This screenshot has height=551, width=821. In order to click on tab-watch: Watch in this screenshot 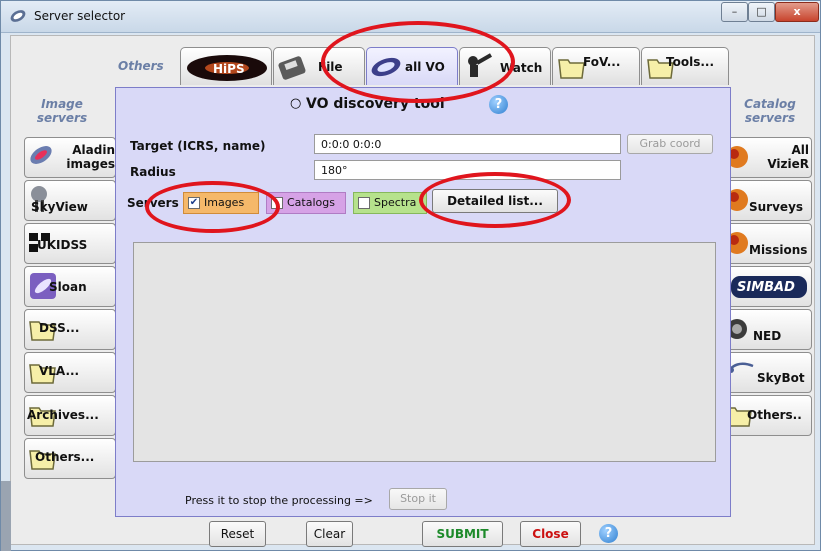, I will do `click(505, 66)`.